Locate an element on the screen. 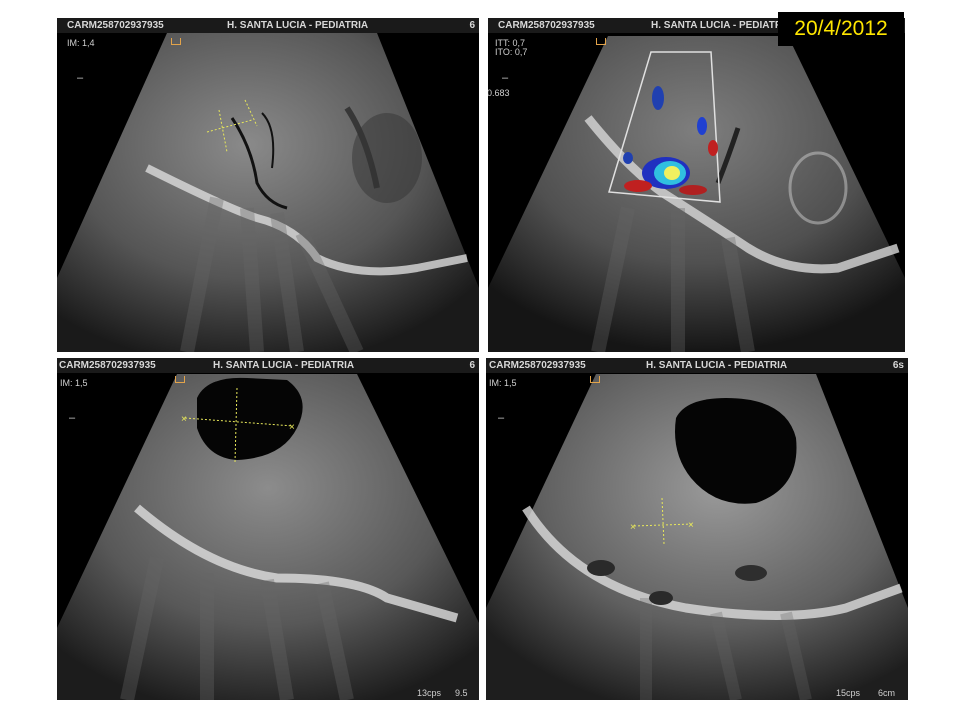  im-value: IM: 1,4 is located at coordinates (81, 43).